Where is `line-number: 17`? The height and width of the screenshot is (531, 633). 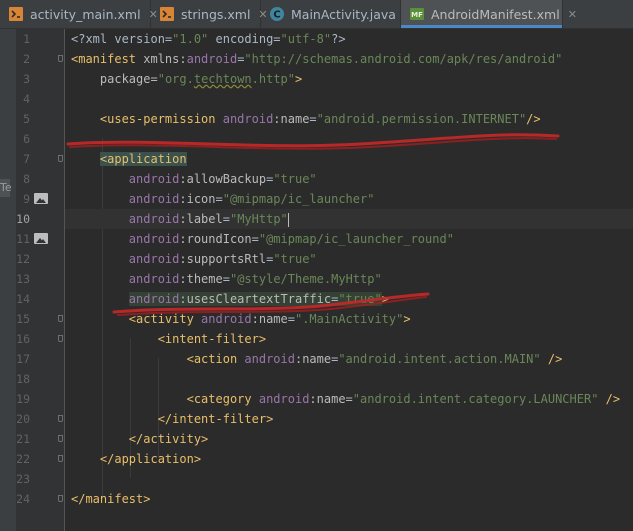
line-number: 17 is located at coordinates (23, 359).